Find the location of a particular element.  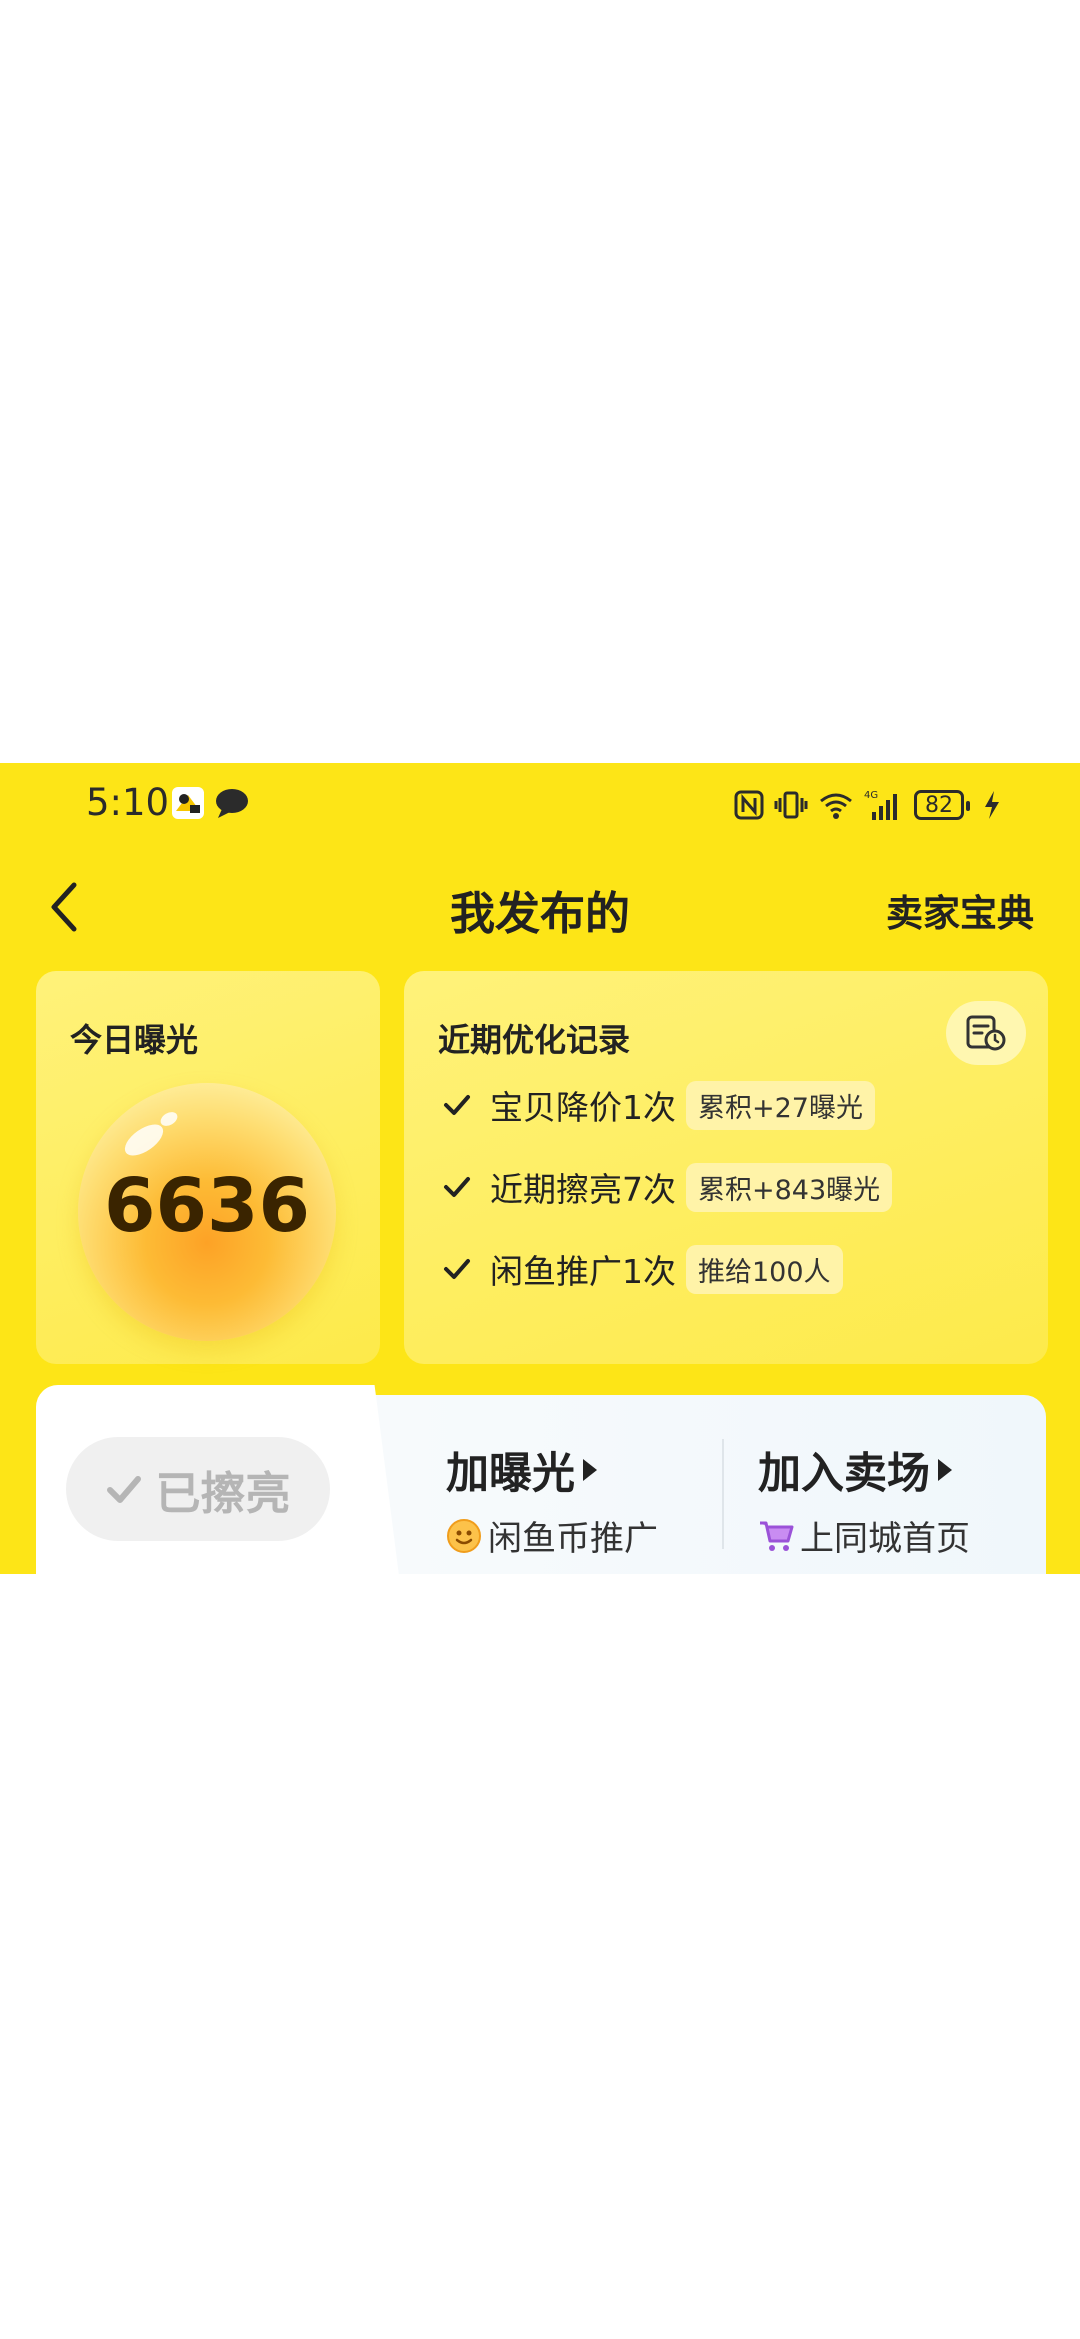

exposure-orb: 6636 is located at coordinates (207, 1212).